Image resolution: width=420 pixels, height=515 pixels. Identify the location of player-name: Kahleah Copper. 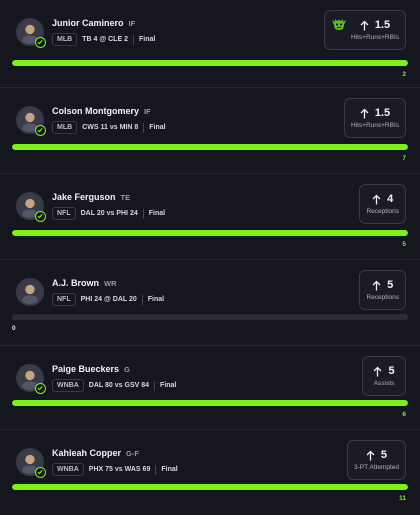
(87, 453).